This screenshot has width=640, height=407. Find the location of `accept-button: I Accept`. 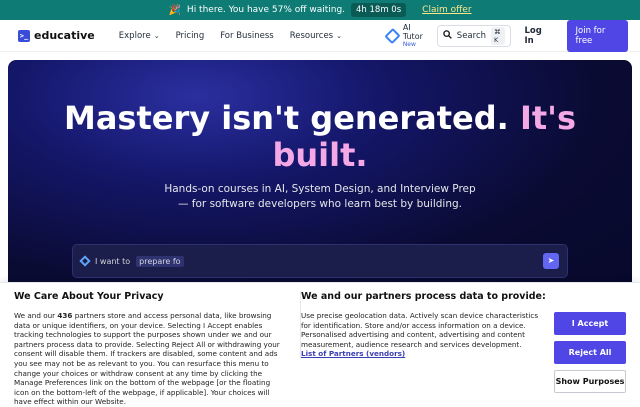

accept-button: I Accept is located at coordinates (590, 323).